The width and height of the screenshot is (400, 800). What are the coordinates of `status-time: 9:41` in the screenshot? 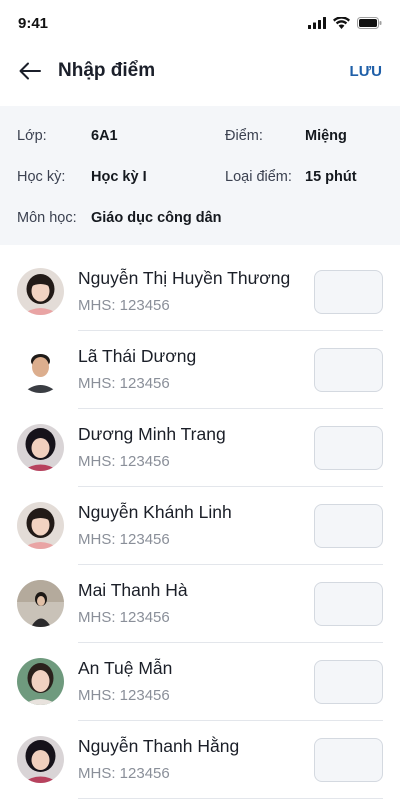 It's located at (33, 23).